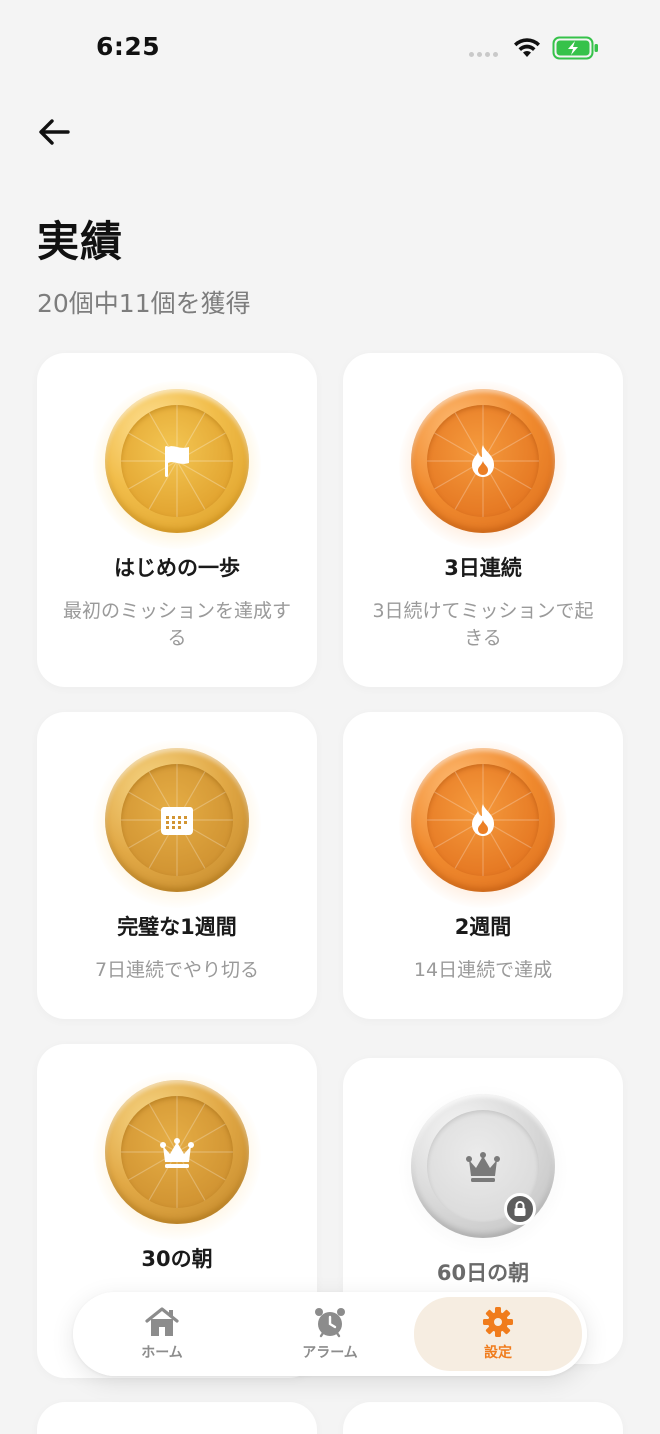 The height and width of the screenshot is (1434, 660). Describe the element at coordinates (330, 1323) in the screenshot. I see `alarm-clock-icon` at that location.